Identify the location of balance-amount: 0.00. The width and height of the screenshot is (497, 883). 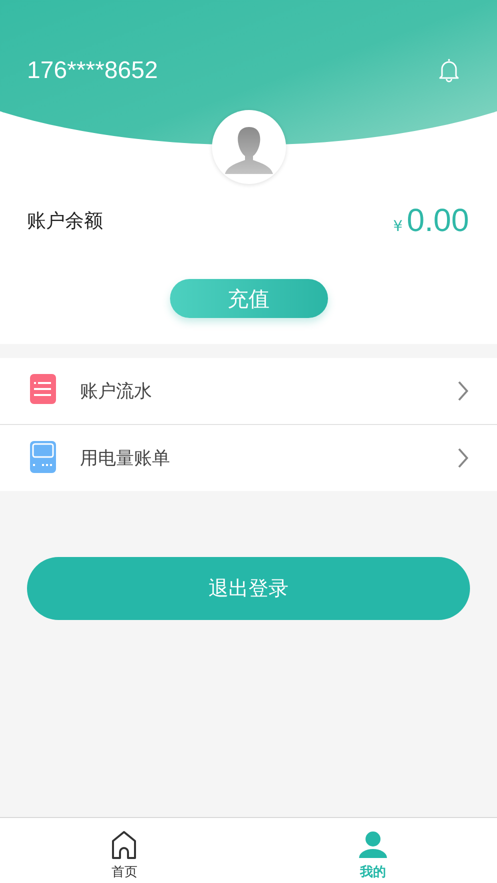
(437, 220).